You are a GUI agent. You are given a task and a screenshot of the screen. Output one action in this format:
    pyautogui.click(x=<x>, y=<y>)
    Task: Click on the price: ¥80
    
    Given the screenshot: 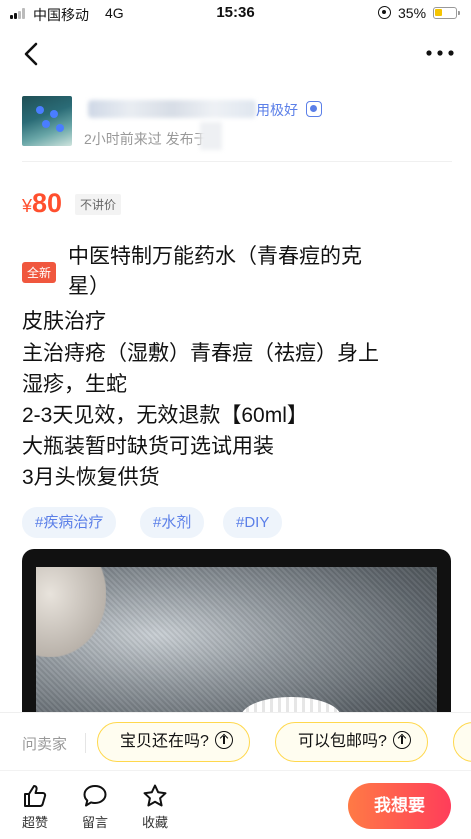 What is the action you would take?
    pyautogui.click(x=42, y=203)
    